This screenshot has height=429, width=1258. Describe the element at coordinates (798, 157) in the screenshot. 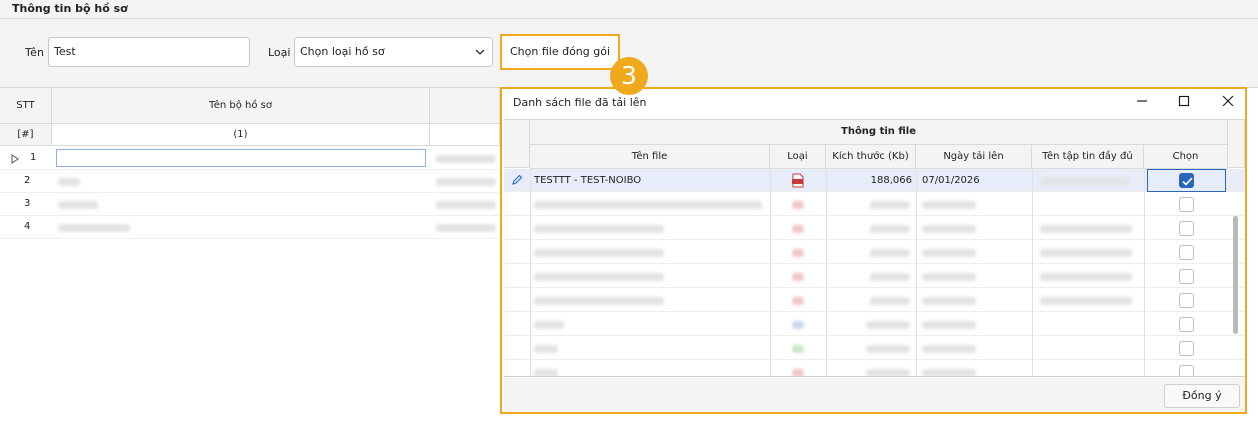

I see `col-type: Loại` at that location.